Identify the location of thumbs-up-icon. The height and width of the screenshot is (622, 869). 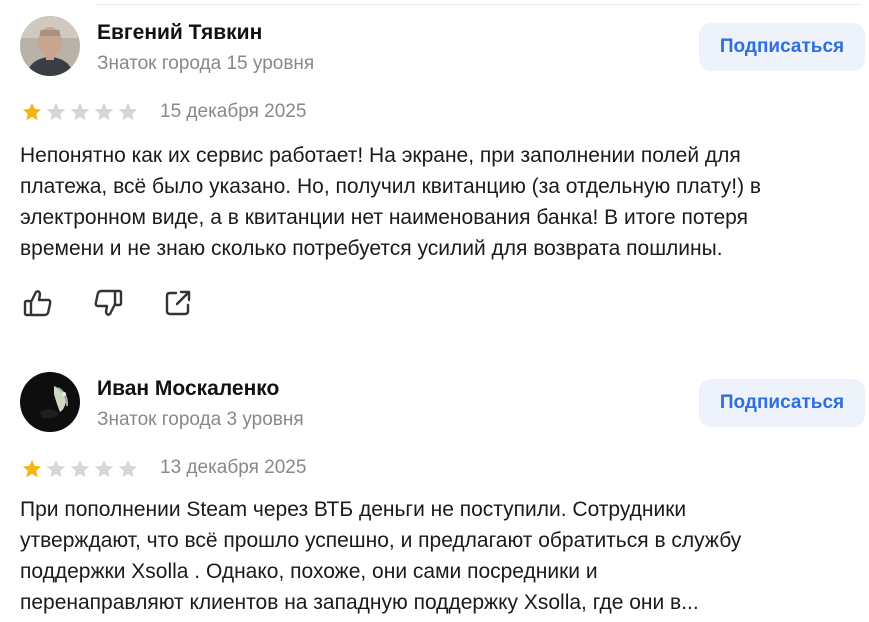
(38, 303).